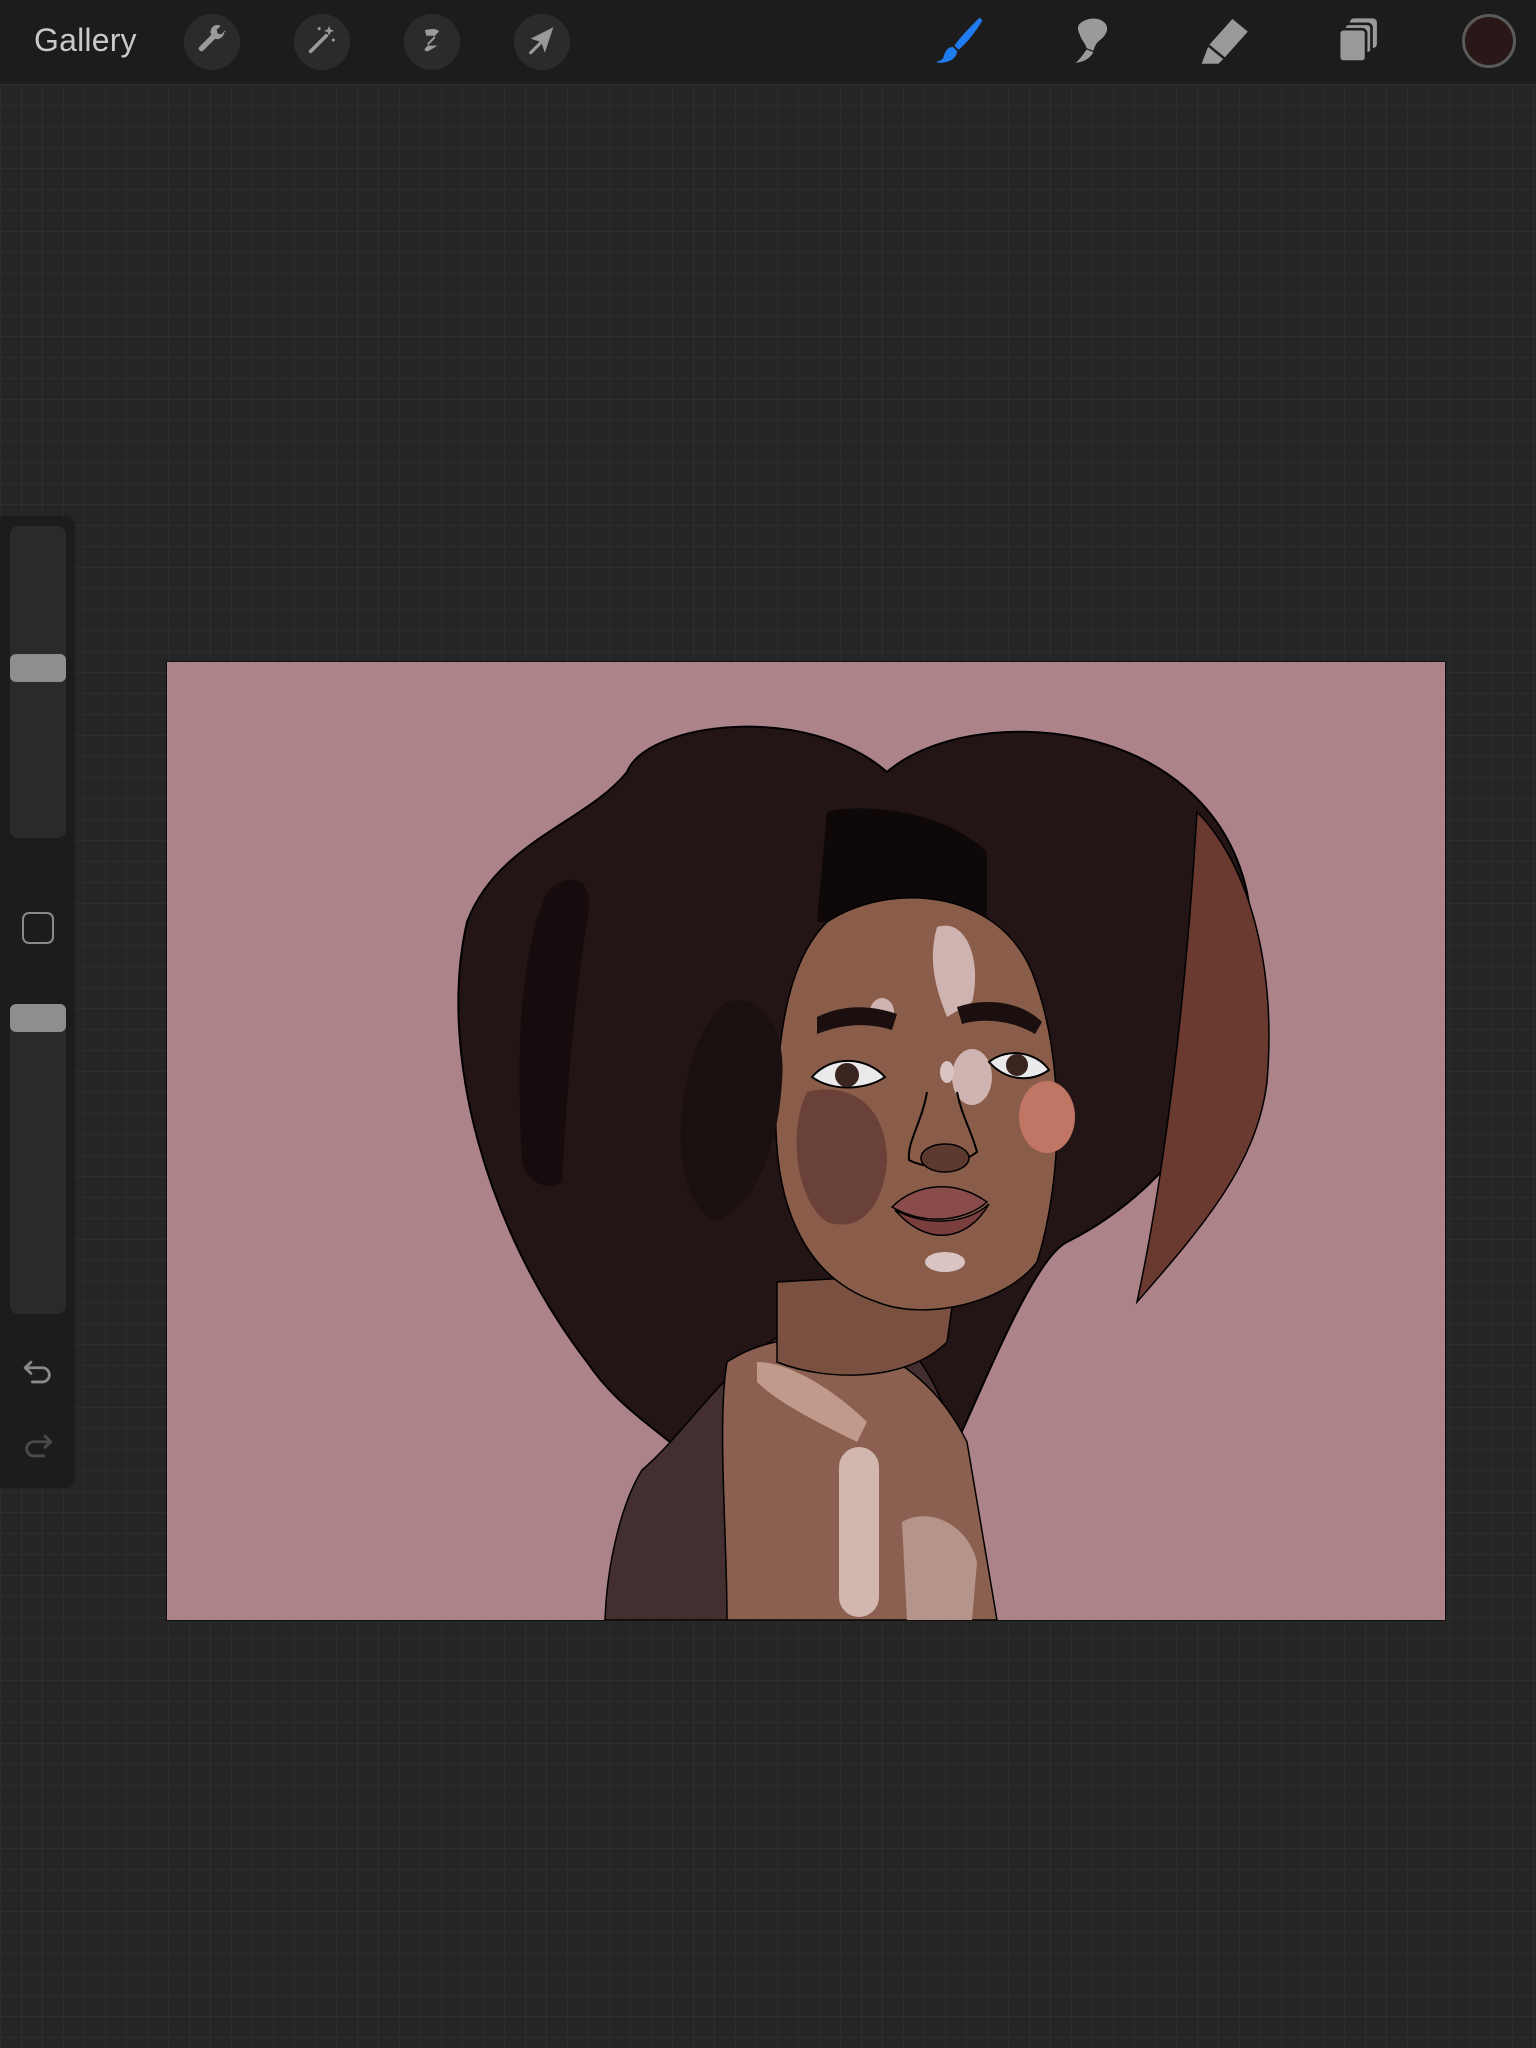 This screenshot has height=2048, width=1536. I want to click on brush-size-slider, so click(38, 682).